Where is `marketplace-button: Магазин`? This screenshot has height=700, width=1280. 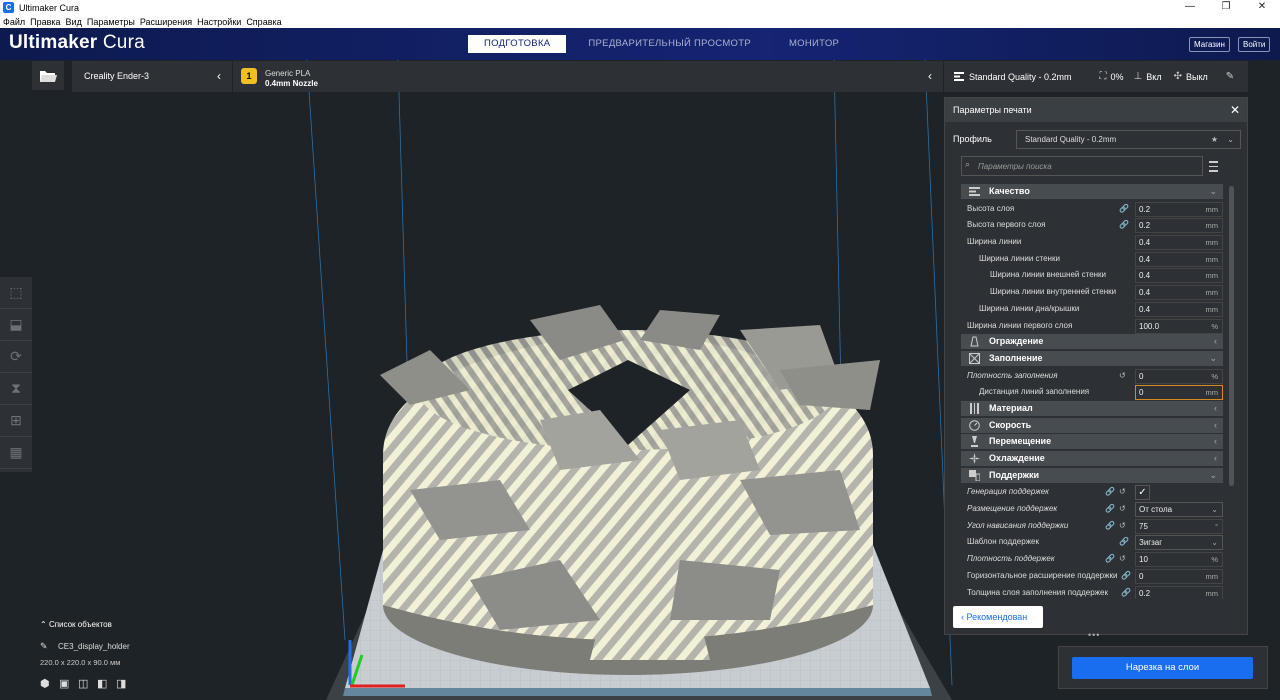 marketplace-button: Магазин is located at coordinates (1209, 44).